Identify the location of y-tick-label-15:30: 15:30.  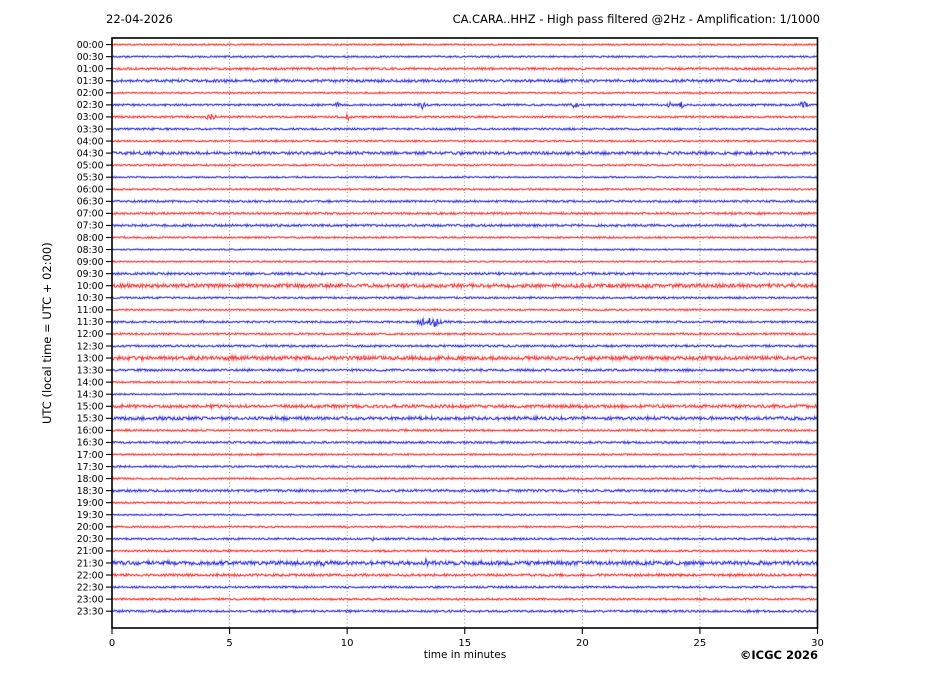
(90, 419).